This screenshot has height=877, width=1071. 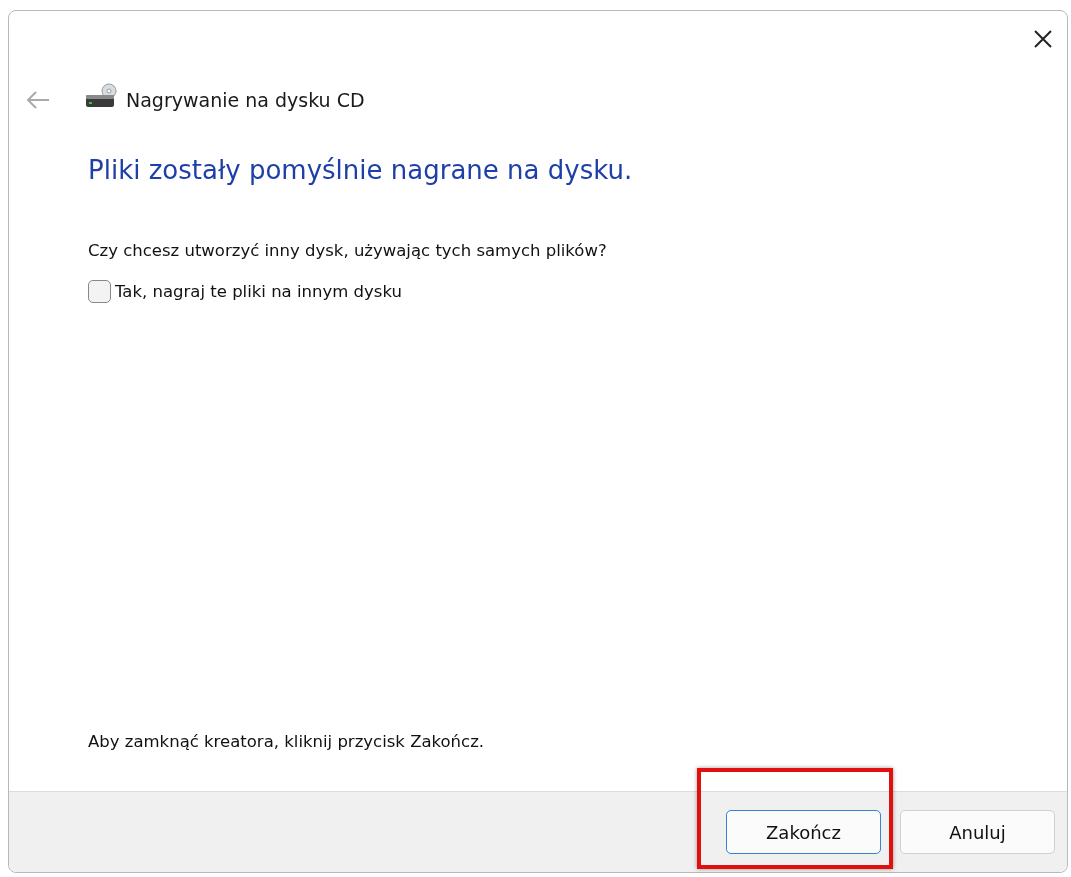 What do you see at coordinates (1043, 39) in the screenshot?
I see `close-icon` at bounding box center [1043, 39].